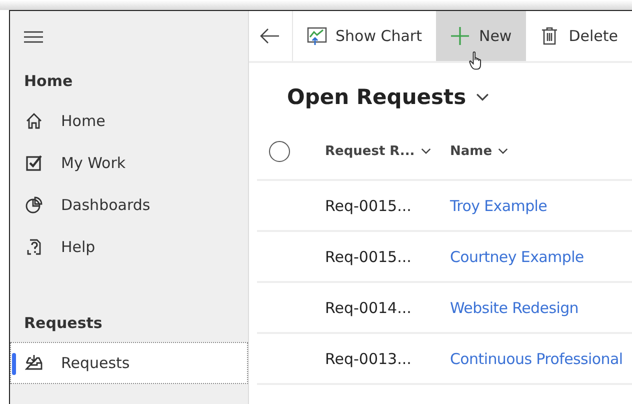  What do you see at coordinates (541, 257) in the screenshot?
I see `record-link: Courtney Example` at bounding box center [541, 257].